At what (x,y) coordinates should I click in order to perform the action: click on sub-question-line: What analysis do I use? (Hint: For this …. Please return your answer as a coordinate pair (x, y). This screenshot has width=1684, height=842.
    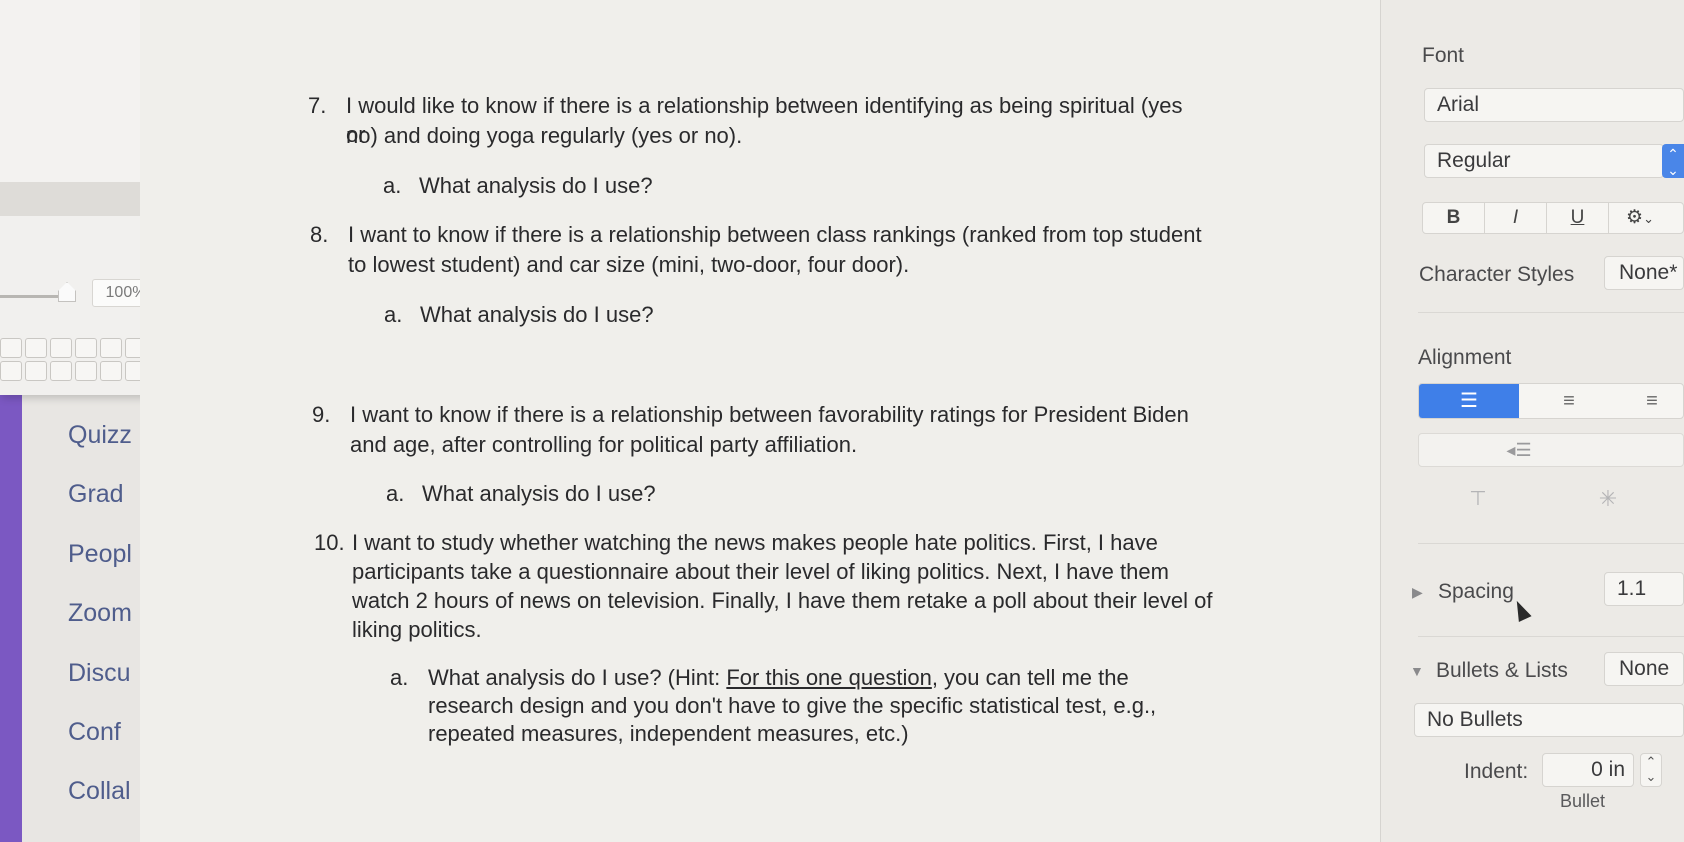
    Looking at the image, I should click on (778, 678).